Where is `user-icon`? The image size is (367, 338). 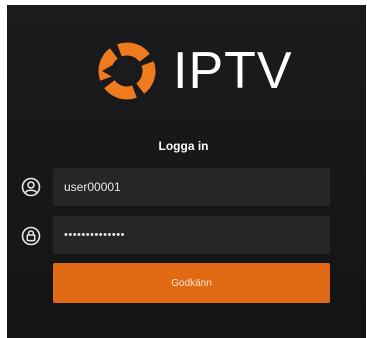 user-icon is located at coordinates (31, 187).